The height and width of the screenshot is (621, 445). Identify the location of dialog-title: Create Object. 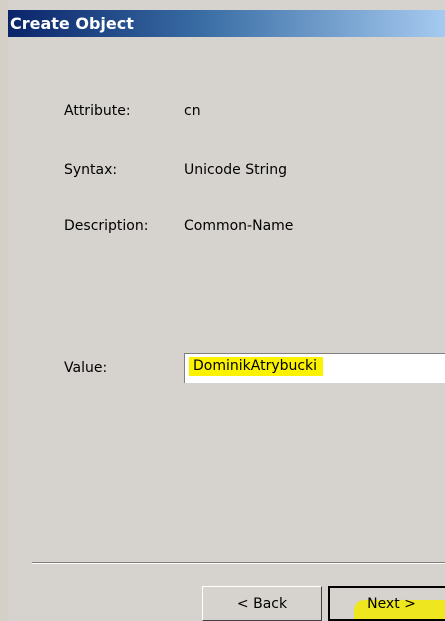
(72, 23).